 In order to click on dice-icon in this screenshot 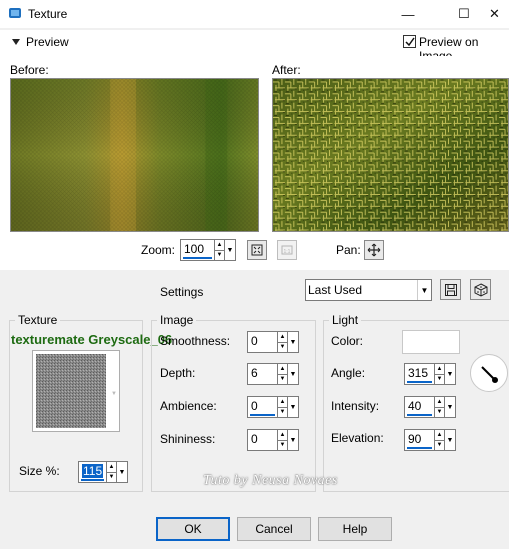, I will do `click(480, 289)`.